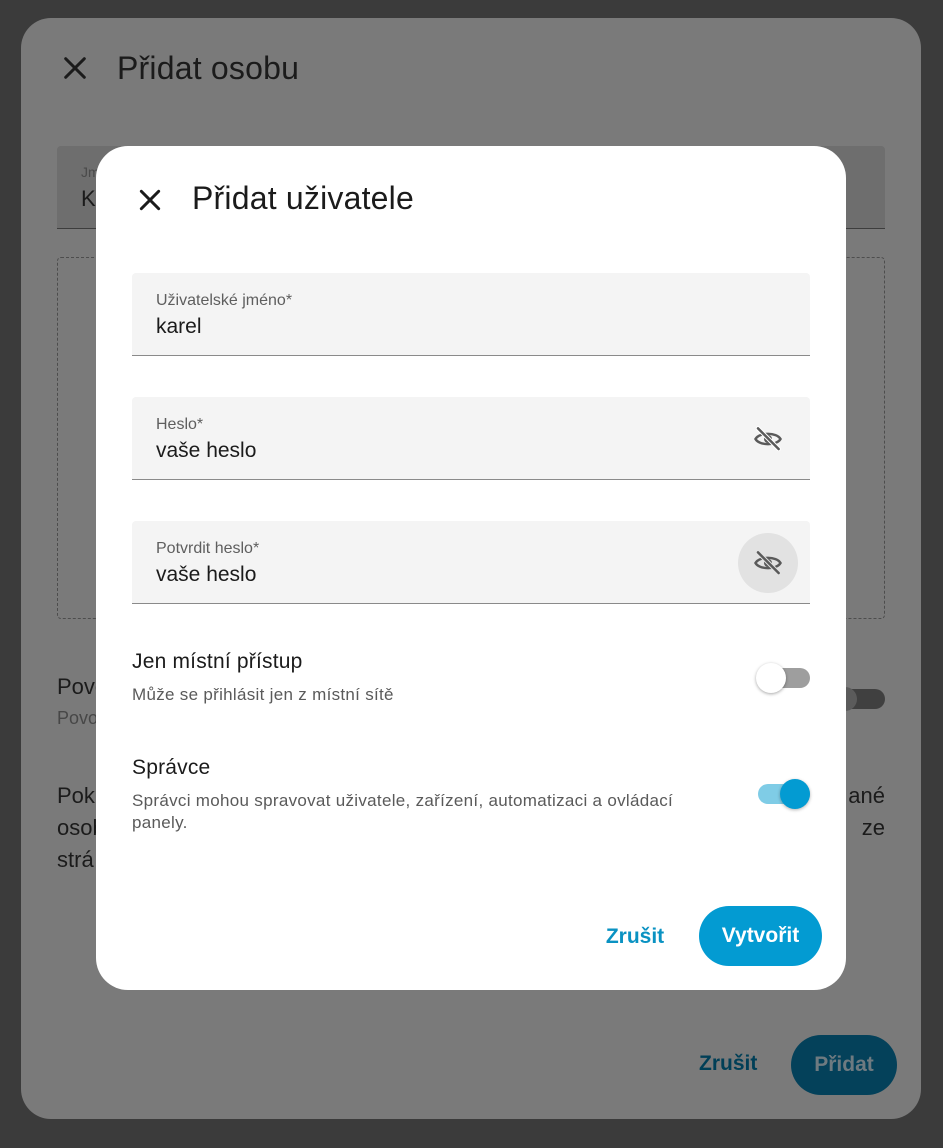  Describe the element at coordinates (844, 1065) in the screenshot. I see `add-person-button: Přidat` at that location.